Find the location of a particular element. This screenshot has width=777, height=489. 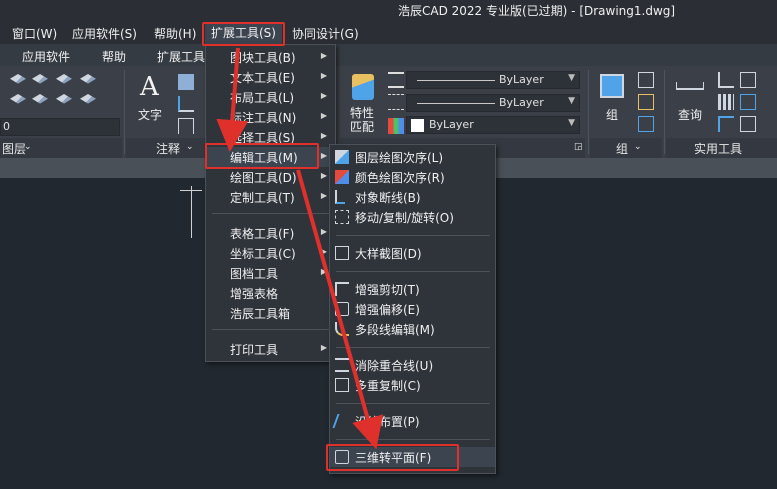

layer-panel-footer: 图层 ⌄ is located at coordinates (61, 148).